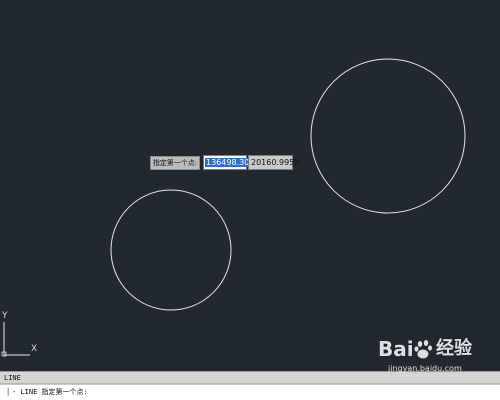 The image size is (500, 400). Describe the element at coordinates (50, 392) in the screenshot. I see `command-line-text: - LINE 指定第一个点:` at that location.